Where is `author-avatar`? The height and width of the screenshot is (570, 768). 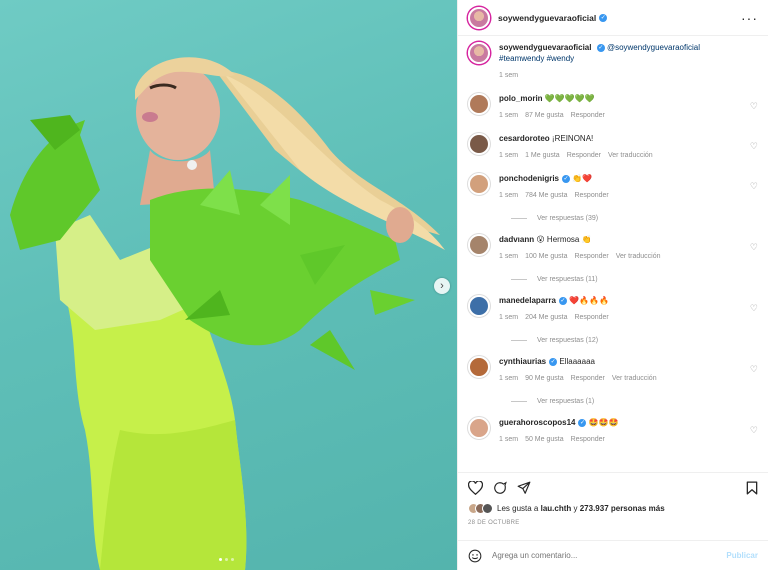
author-avatar is located at coordinates (479, 17).